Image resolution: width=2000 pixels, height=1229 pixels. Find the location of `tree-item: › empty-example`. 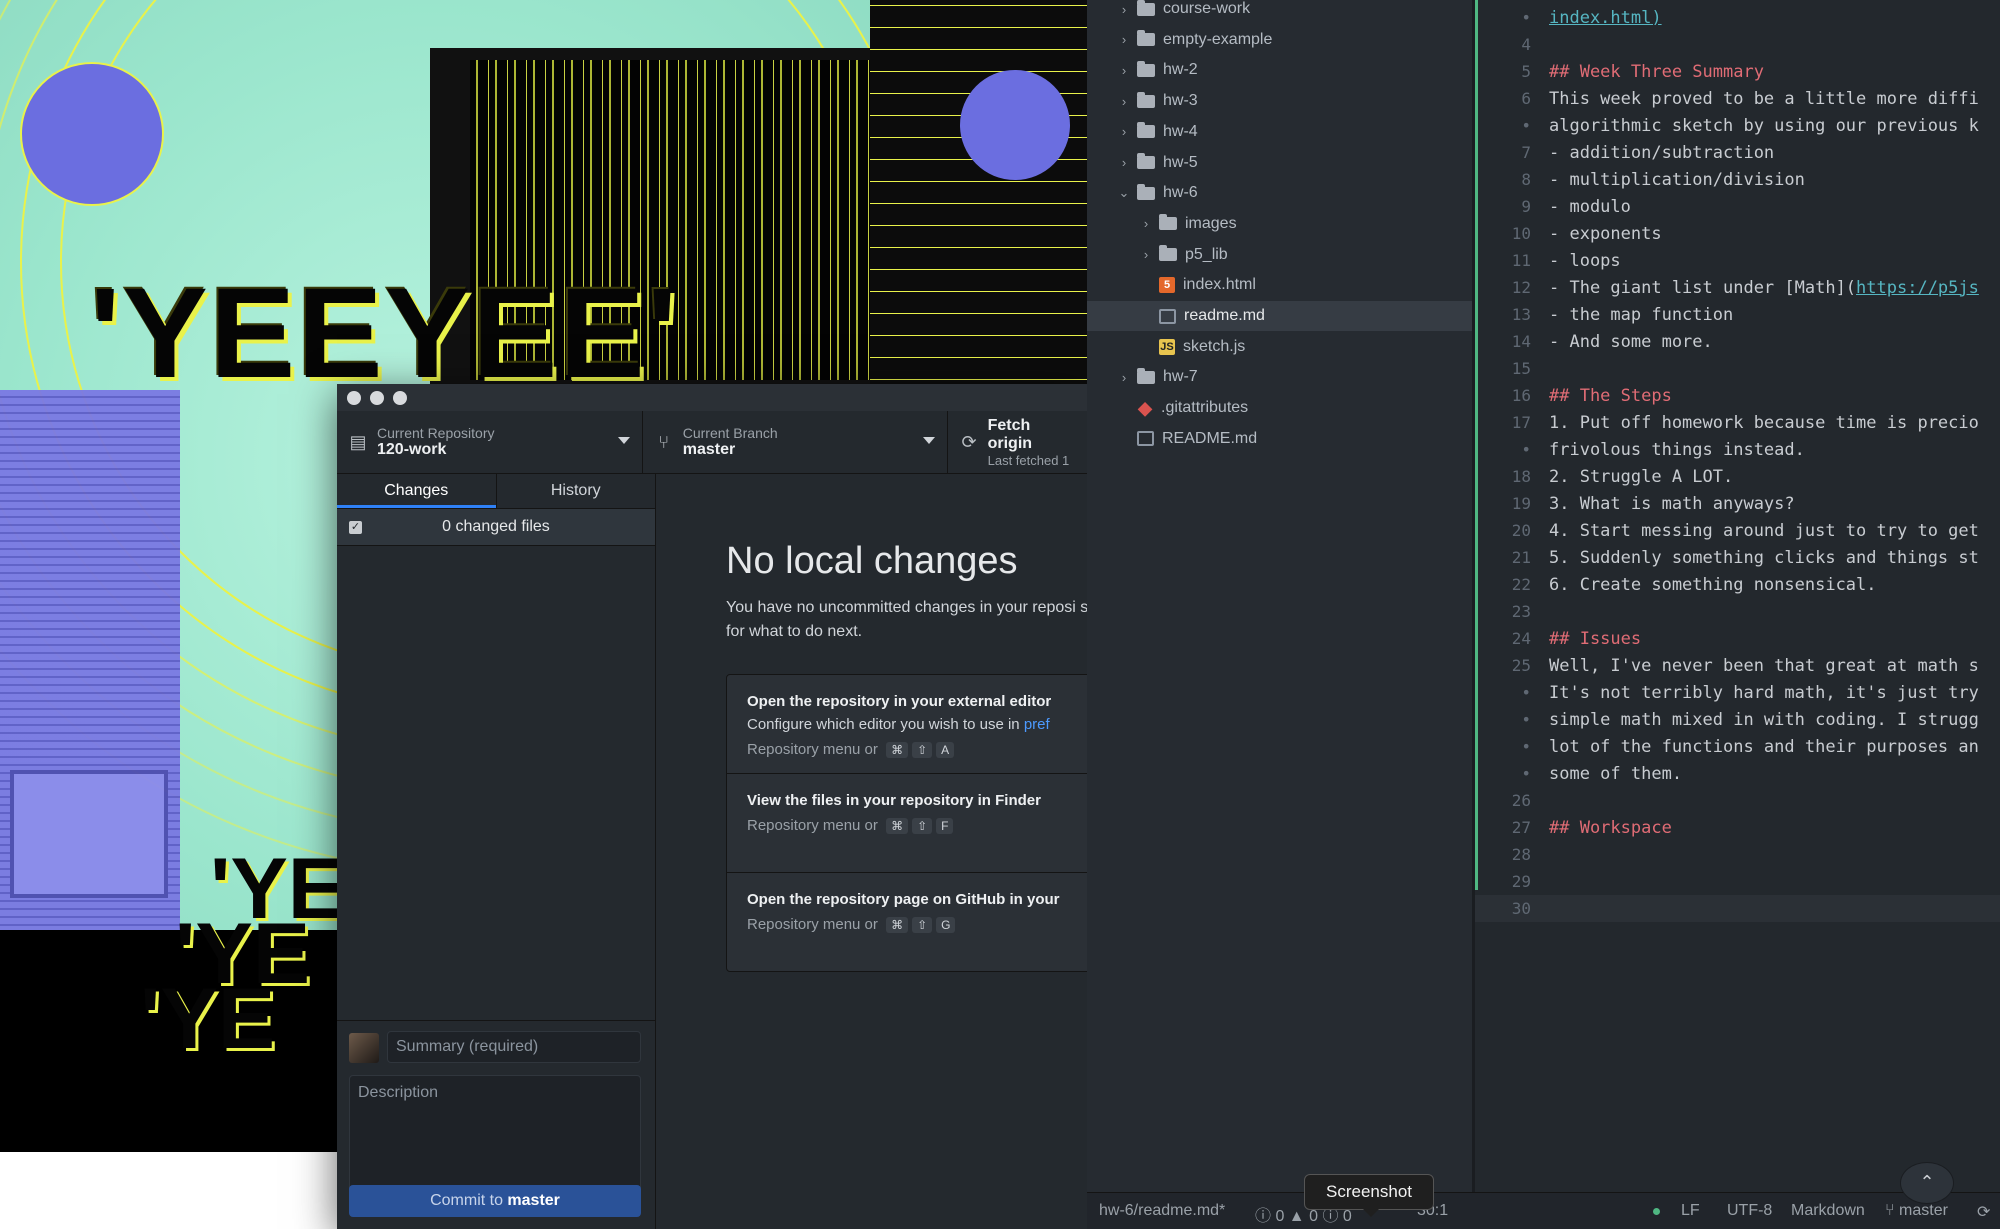

tree-item: › empty-example is located at coordinates (1279, 40).